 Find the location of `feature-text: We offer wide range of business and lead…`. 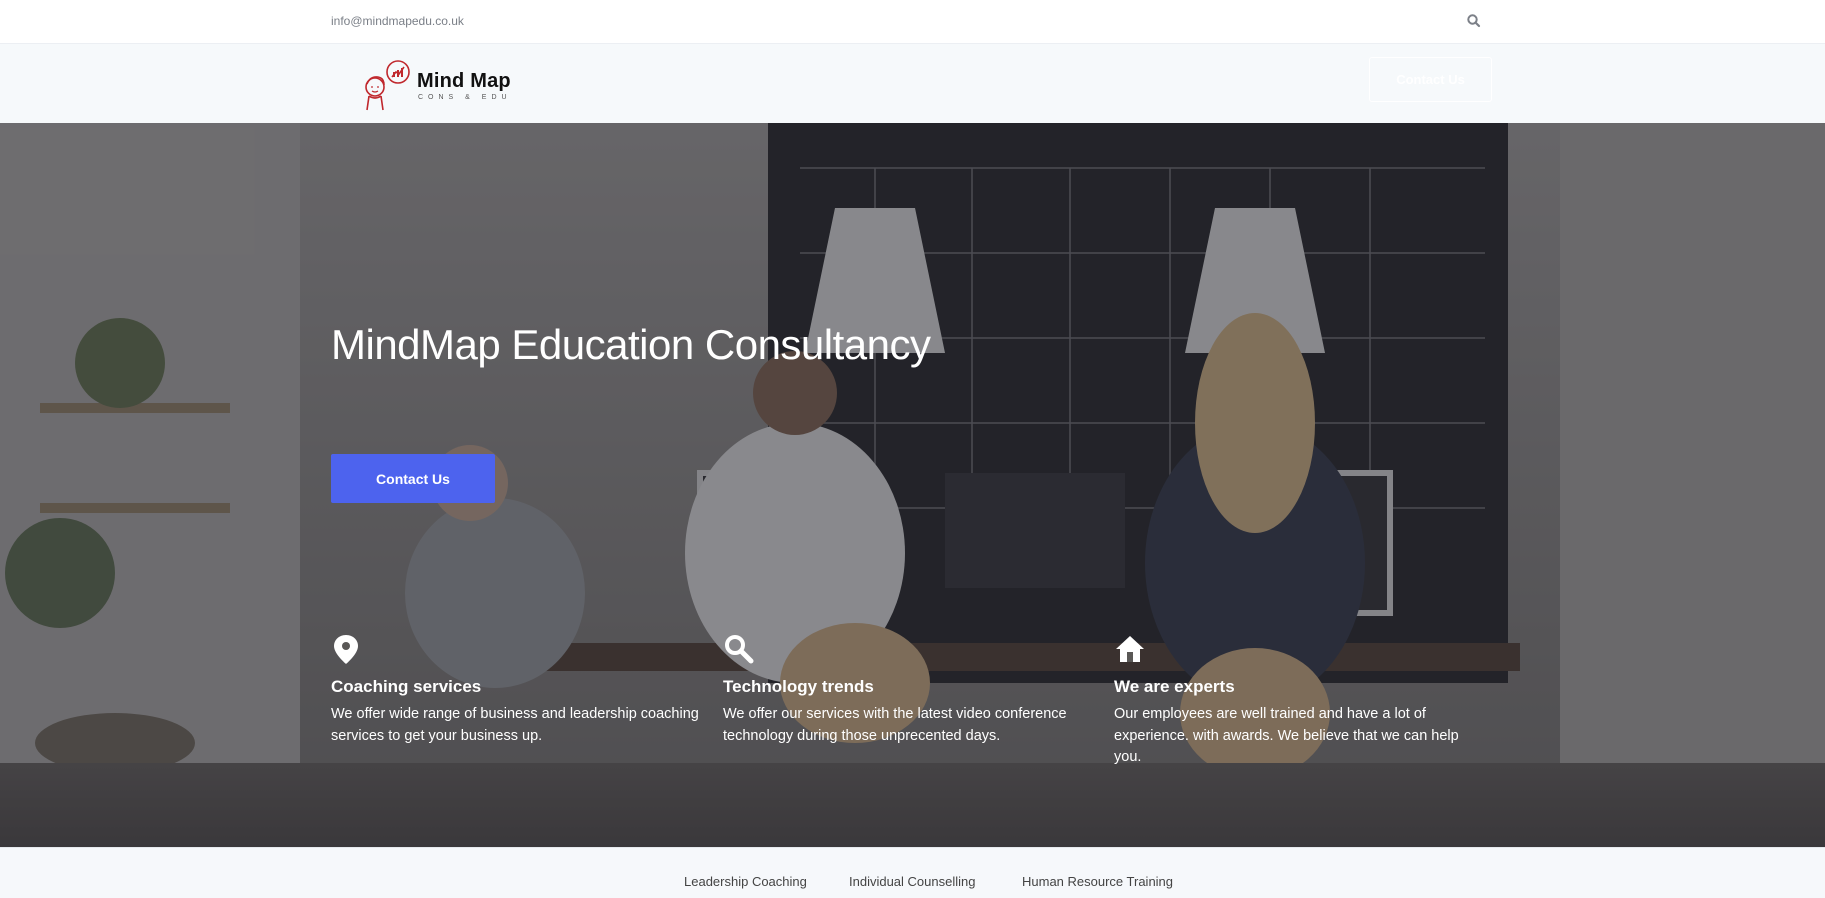

feature-text: We offer wide range of business and lead… is located at coordinates (515, 725).